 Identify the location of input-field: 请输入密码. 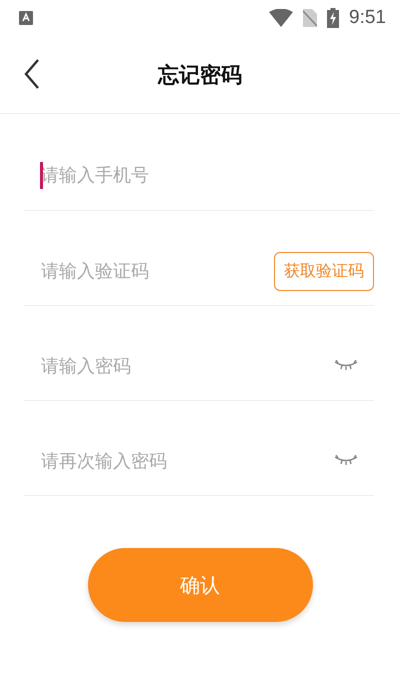
(179, 366).